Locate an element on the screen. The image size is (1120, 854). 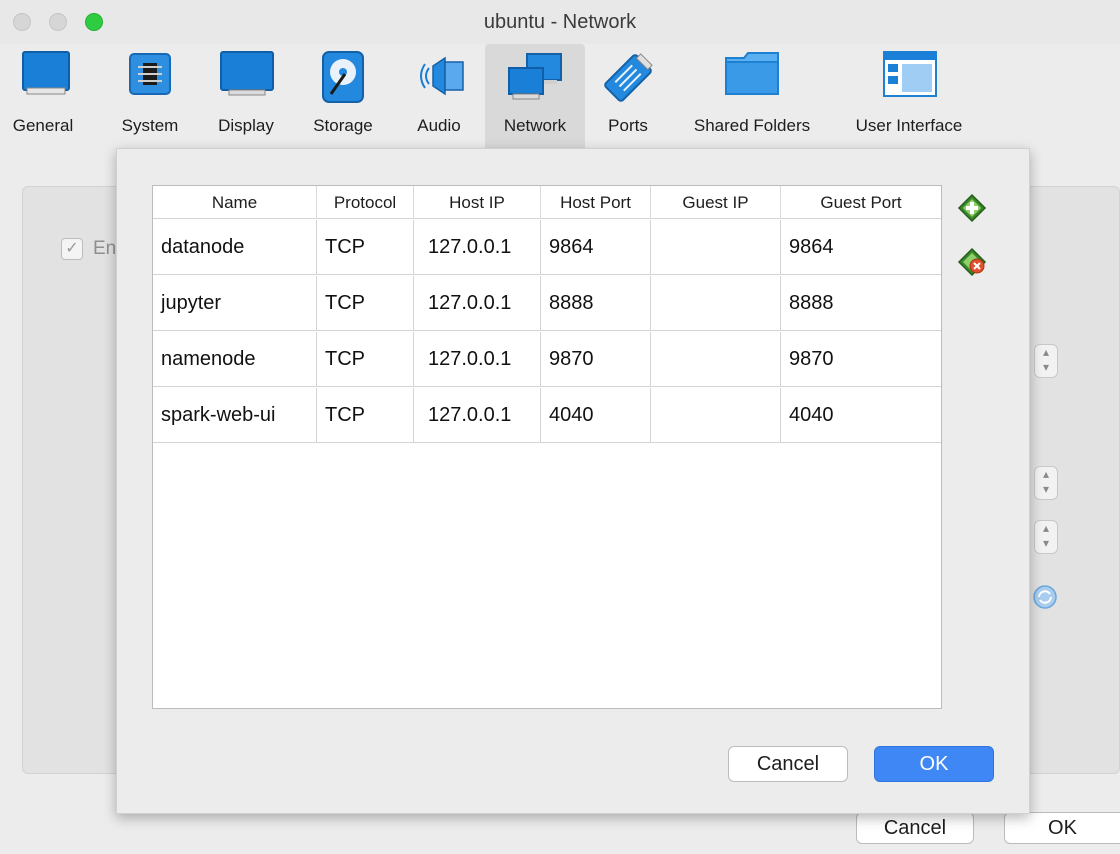
audio-speaker-icon is located at coordinates (442, 76).